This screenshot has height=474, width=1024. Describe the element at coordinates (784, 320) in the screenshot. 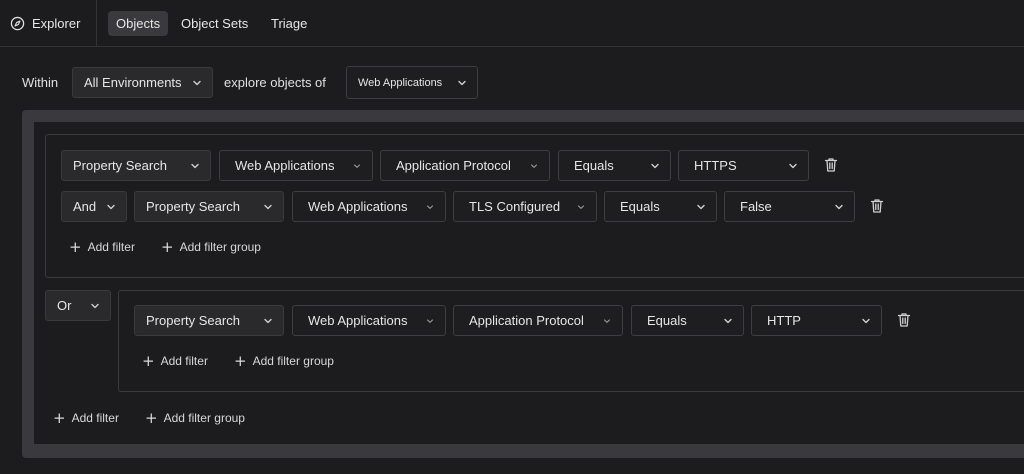

I see `value-value: HTTP` at that location.